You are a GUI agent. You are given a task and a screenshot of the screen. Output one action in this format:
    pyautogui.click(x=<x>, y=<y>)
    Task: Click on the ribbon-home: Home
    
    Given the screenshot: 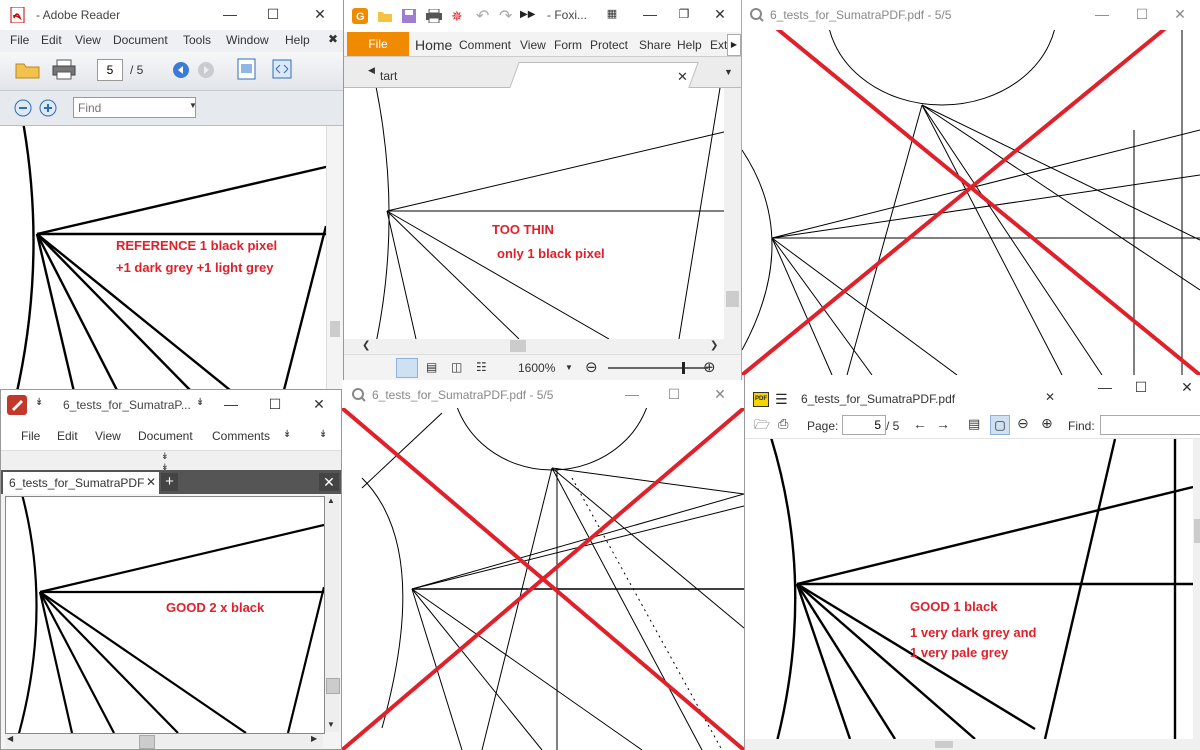 What is the action you would take?
    pyautogui.click(x=433, y=45)
    